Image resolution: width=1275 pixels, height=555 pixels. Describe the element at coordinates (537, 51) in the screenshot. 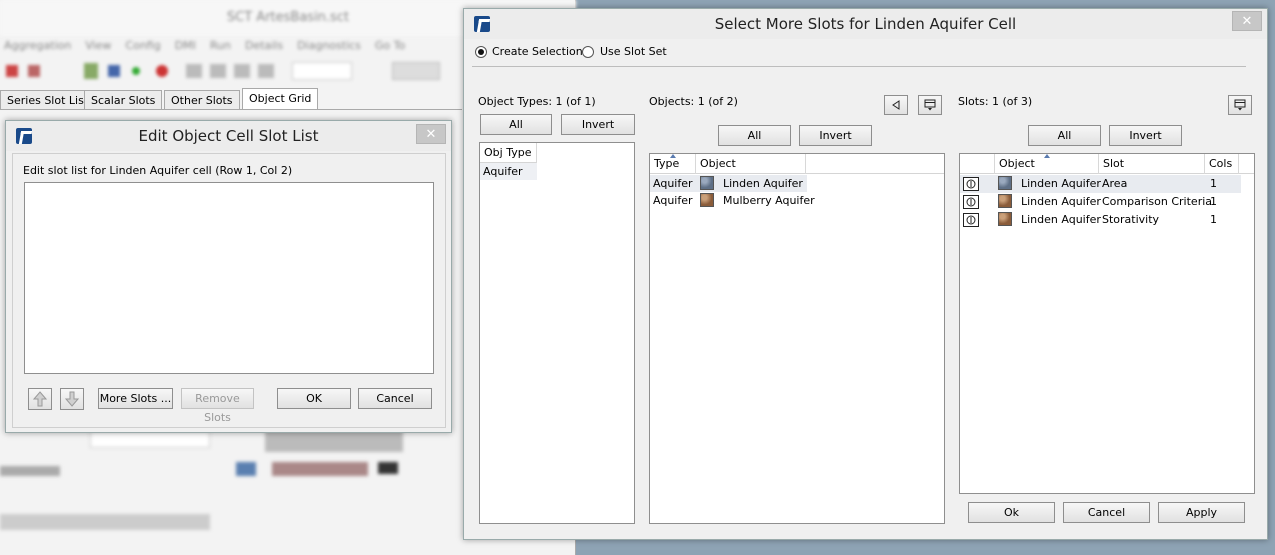

I see `create-selection-label: Create Selection` at that location.